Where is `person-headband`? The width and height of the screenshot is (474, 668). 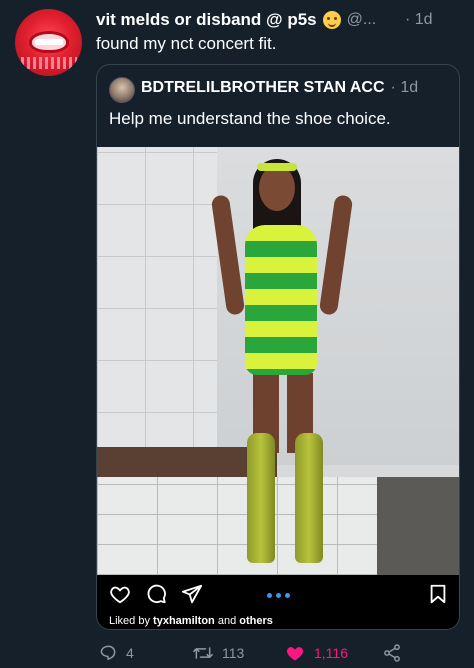
person-headband is located at coordinates (277, 167).